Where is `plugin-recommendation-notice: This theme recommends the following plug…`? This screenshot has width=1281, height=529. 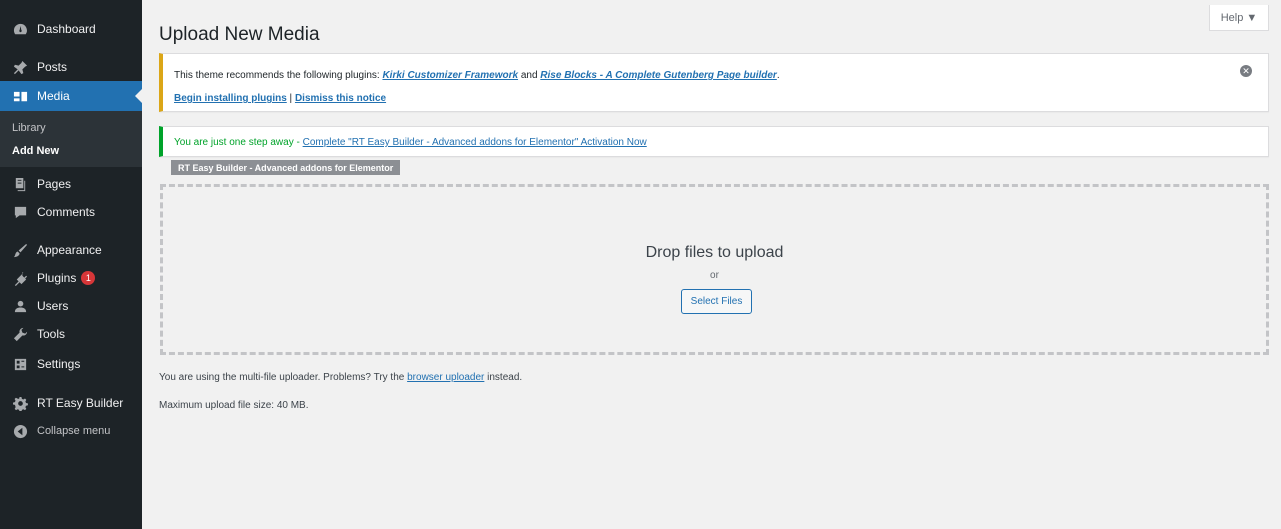
plugin-recommendation-notice: This theme recommends the following plug… is located at coordinates (714, 82).